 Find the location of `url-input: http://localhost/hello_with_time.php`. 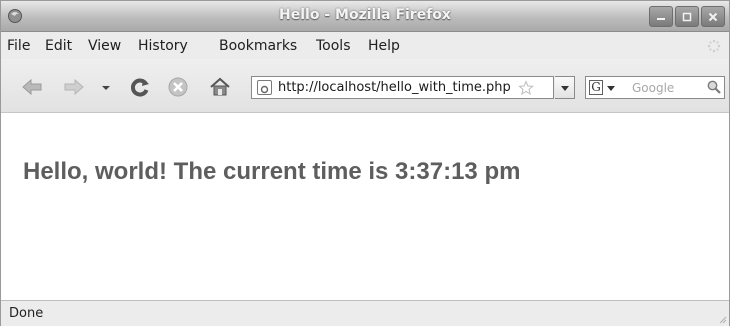

url-input: http://localhost/hello_with_time.php is located at coordinates (394, 87).